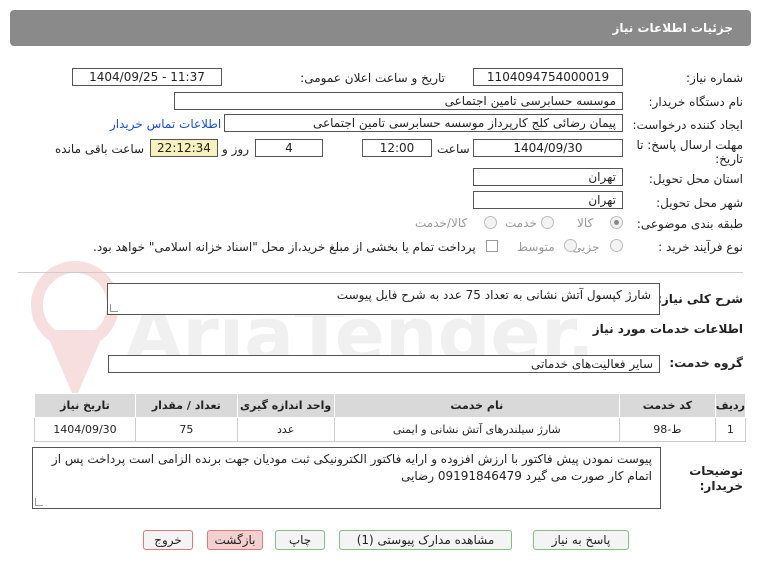 Image resolution: width=761 pixels, height=566 pixels. What do you see at coordinates (384, 364) in the screenshot?
I see `service-group-field: سایر فعالیت‌های خدماتی` at bounding box center [384, 364].